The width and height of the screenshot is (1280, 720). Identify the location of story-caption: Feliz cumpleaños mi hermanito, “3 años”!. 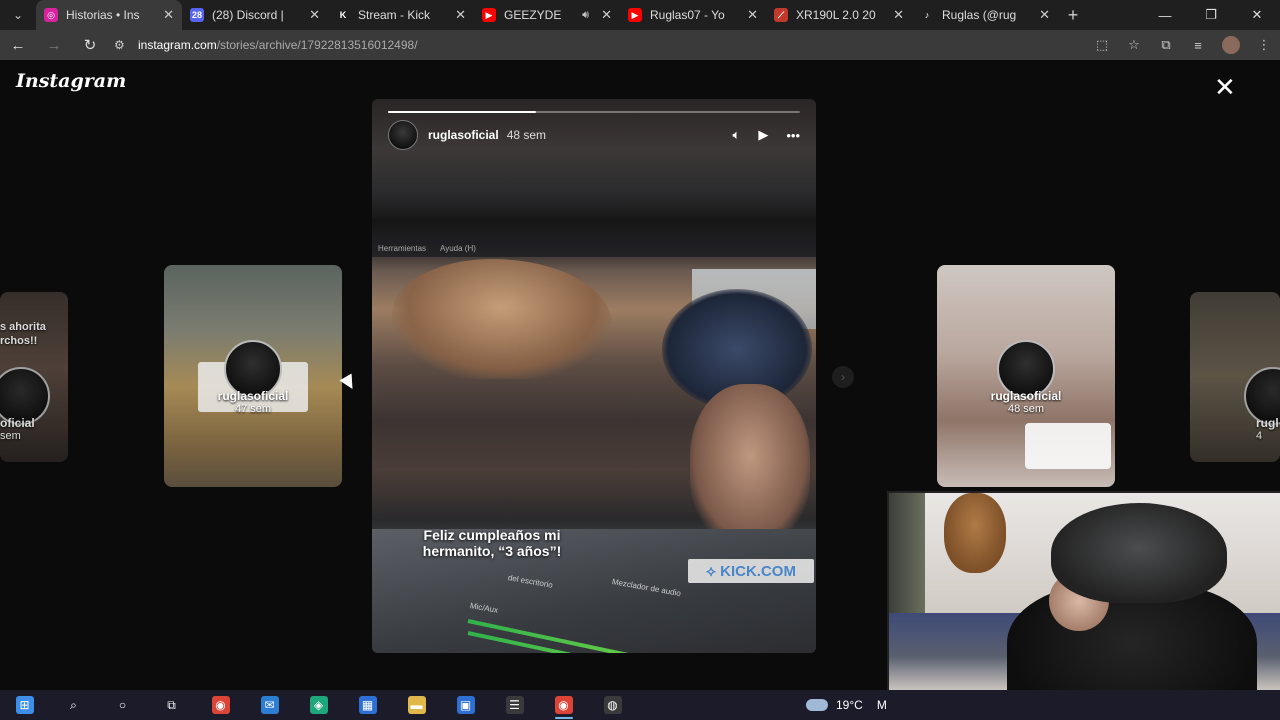
(492, 543).